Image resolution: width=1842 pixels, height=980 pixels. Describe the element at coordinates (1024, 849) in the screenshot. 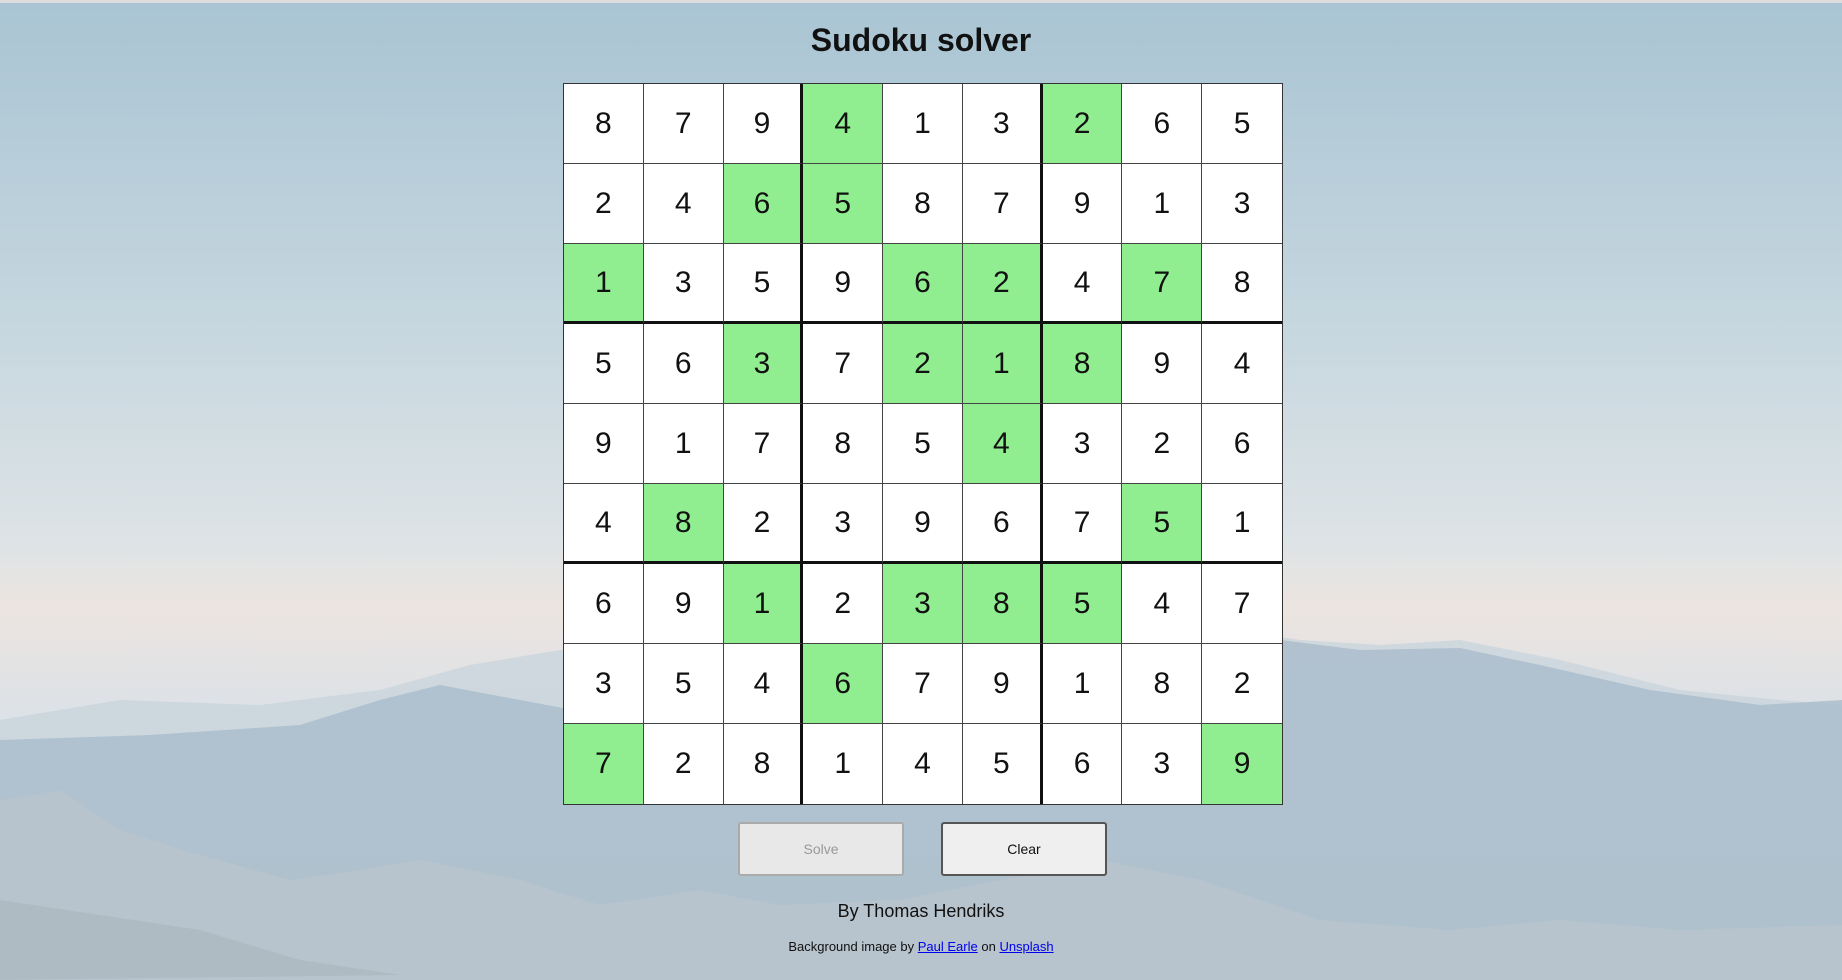

I see `clear-button: Clear` at that location.